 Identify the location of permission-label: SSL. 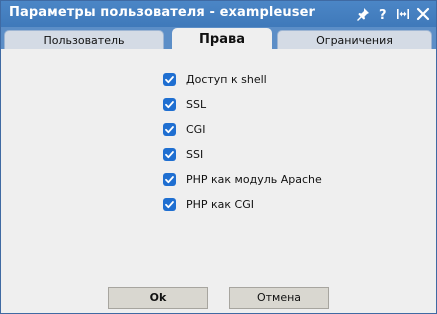
(196, 104).